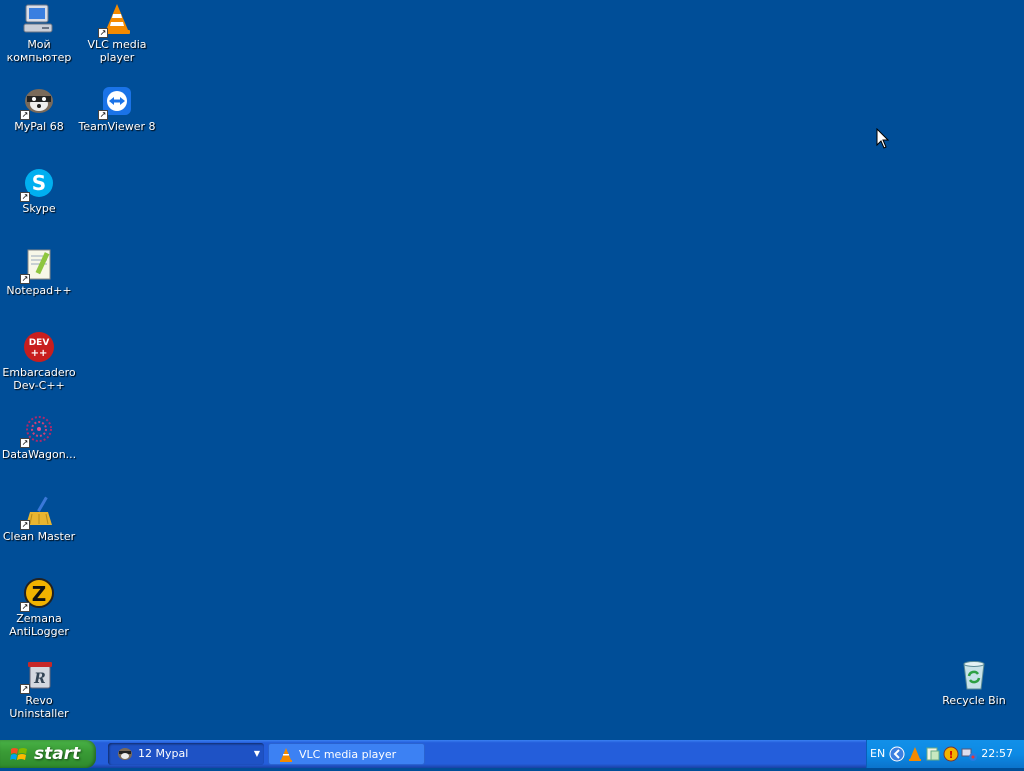 This screenshot has height=771, width=1024. What do you see at coordinates (39, 625) in the screenshot?
I see `desktop-icon-label: Zemana AntiLogger` at bounding box center [39, 625].